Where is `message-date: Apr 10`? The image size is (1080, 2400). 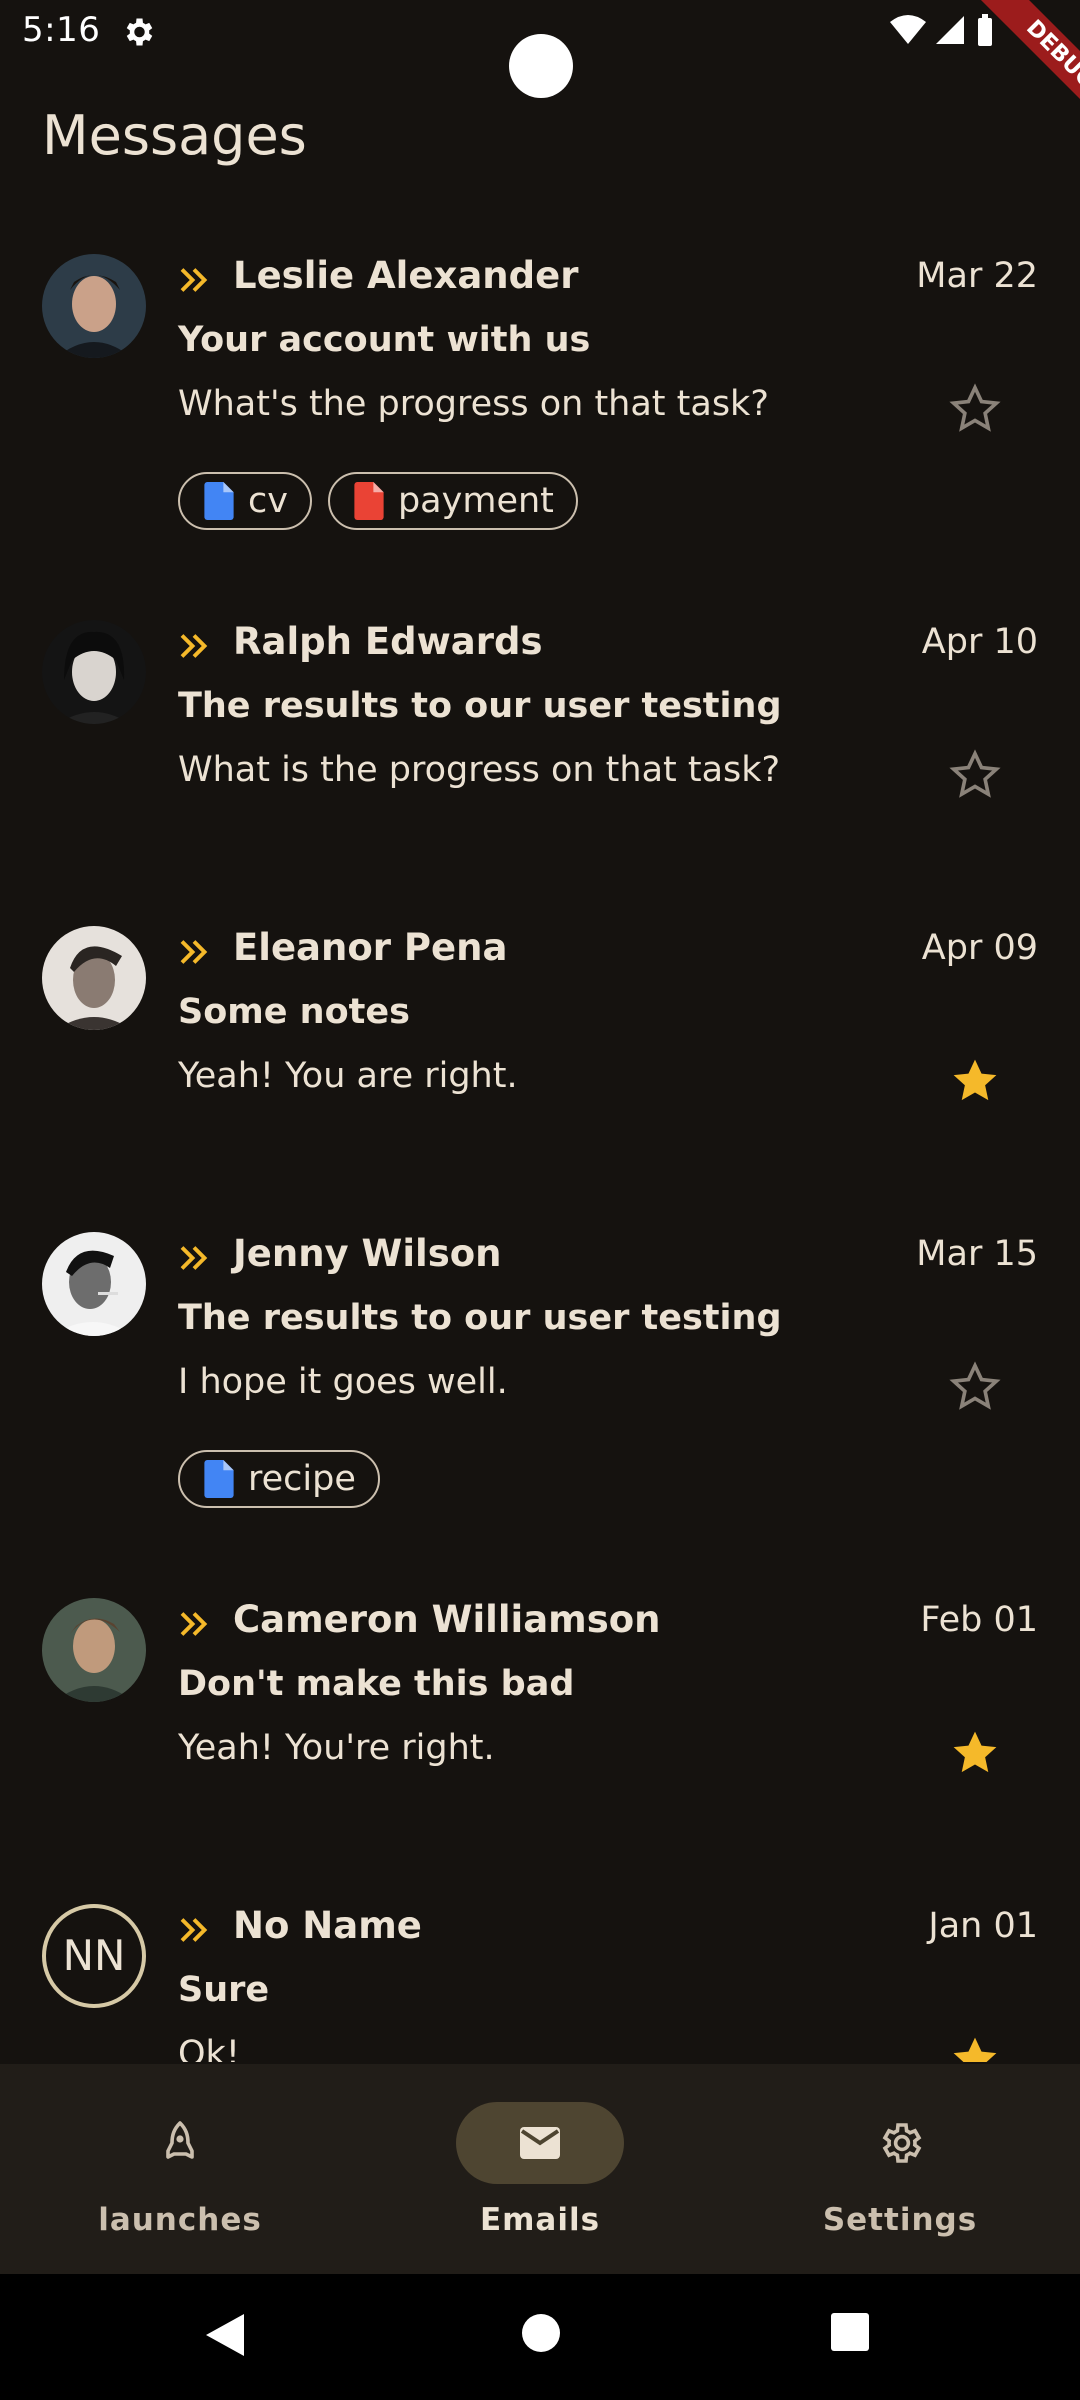
message-date: Apr 10 is located at coordinates (979, 642).